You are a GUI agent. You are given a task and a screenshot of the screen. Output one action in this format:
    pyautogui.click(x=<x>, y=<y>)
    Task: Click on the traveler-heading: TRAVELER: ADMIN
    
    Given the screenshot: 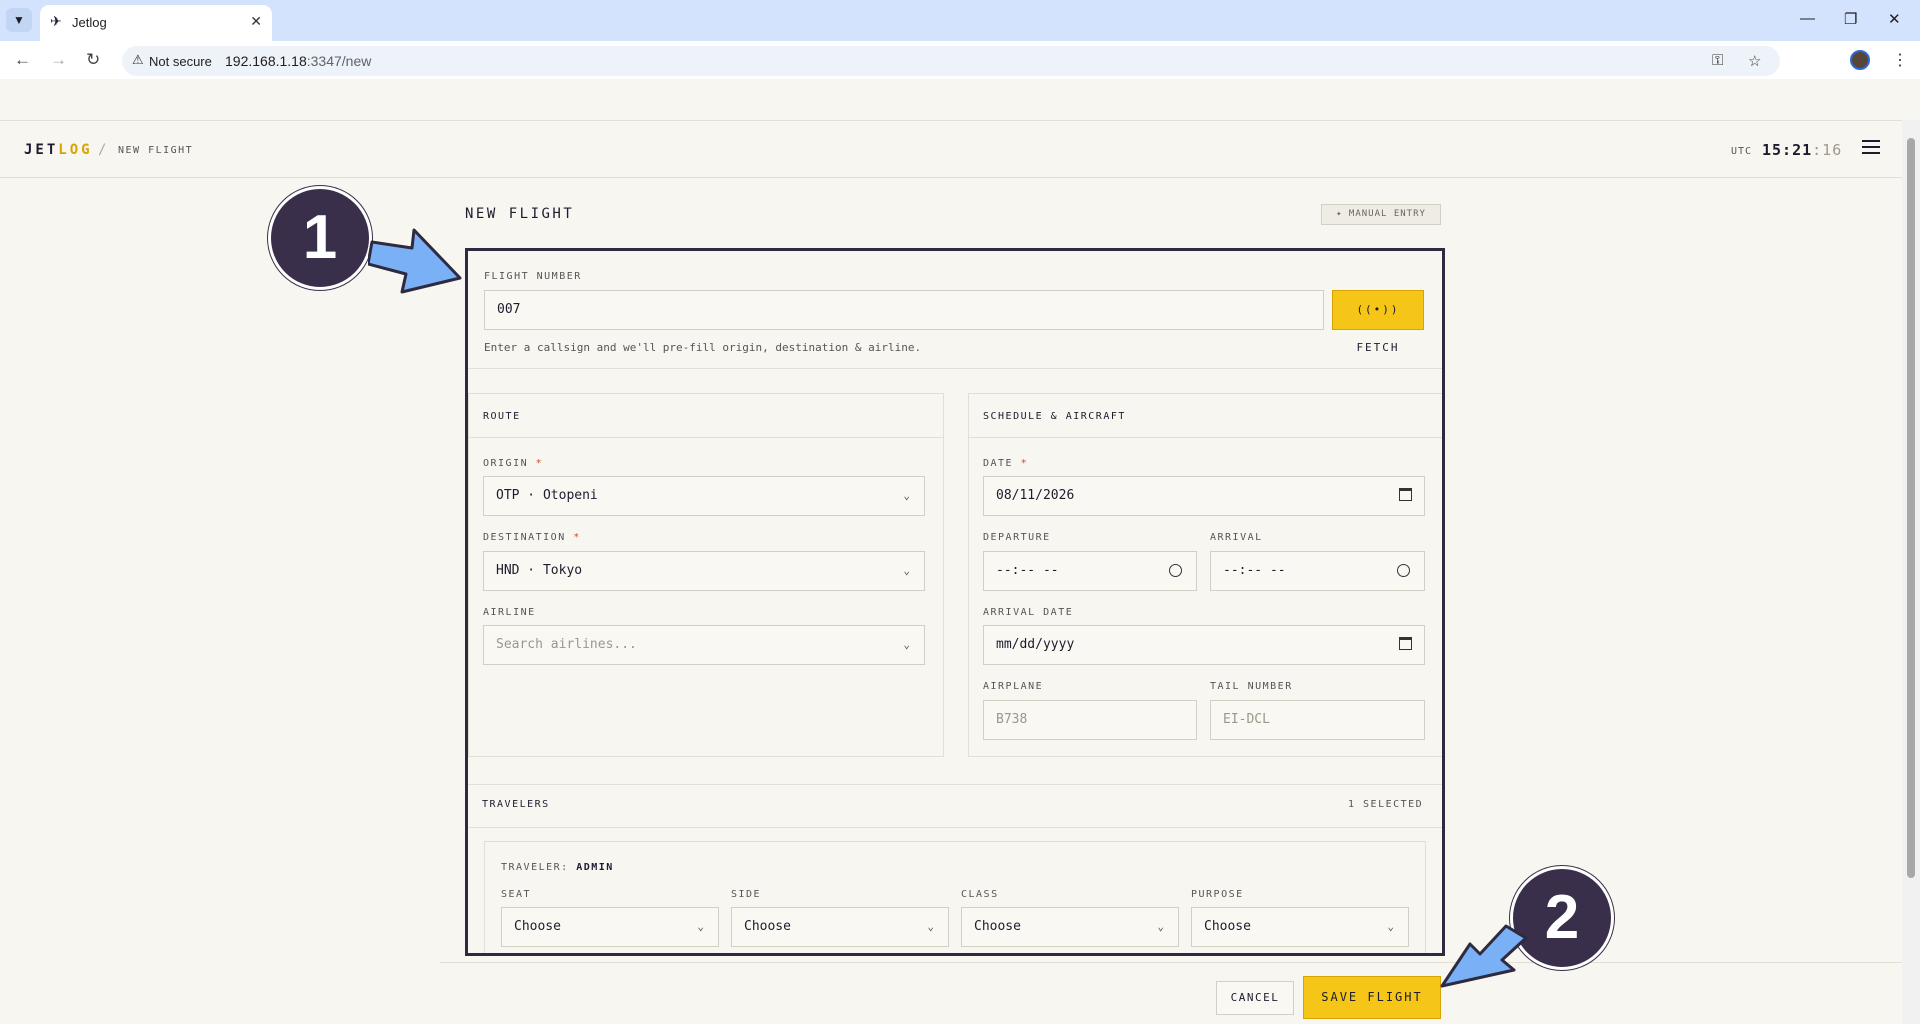 What is the action you would take?
    pyautogui.click(x=557, y=867)
    